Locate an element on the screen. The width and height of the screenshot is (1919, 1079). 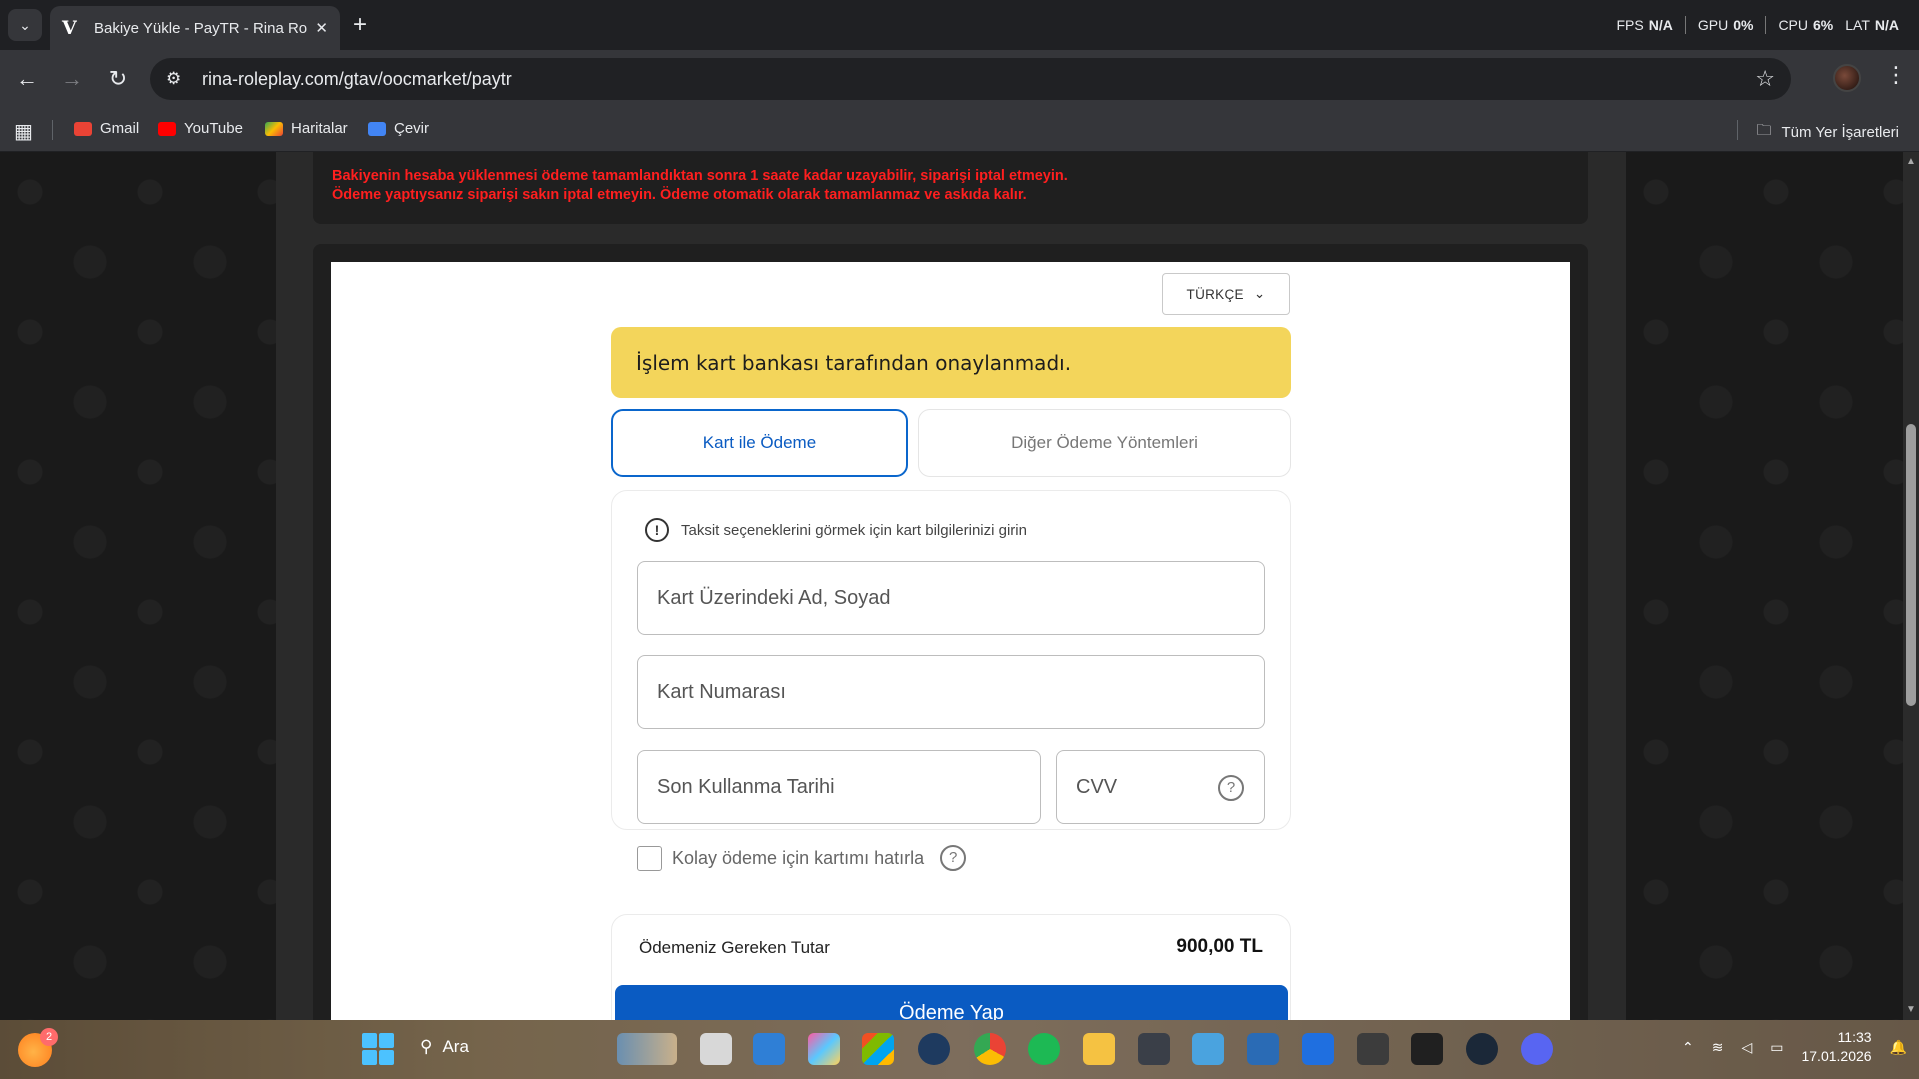
chrome-icon is located at coordinates (990, 1049).